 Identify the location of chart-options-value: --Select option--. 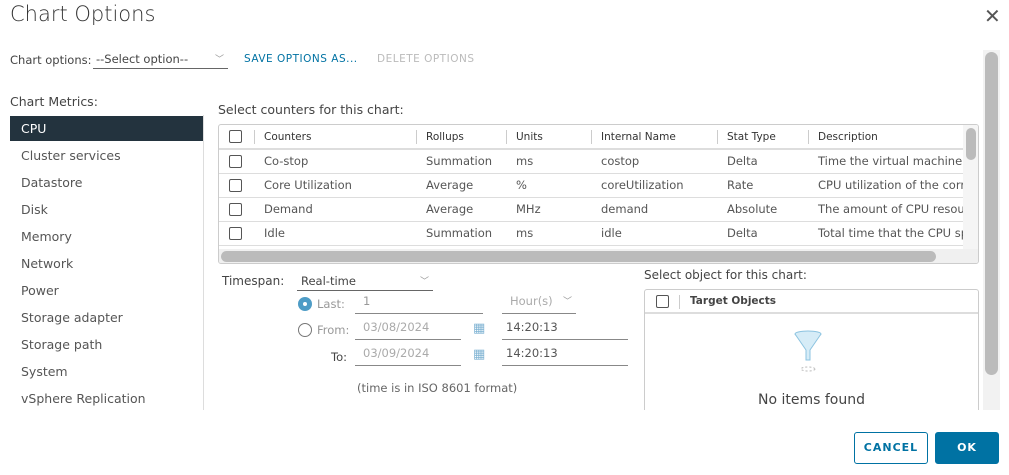
(142, 59).